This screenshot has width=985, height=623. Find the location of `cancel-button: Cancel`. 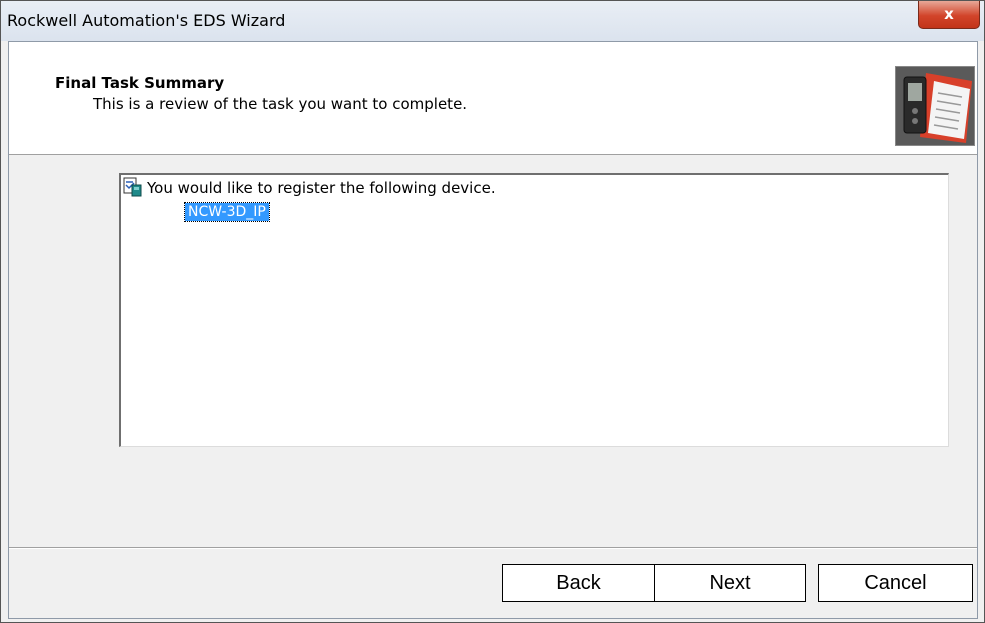

cancel-button: Cancel is located at coordinates (895, 583).